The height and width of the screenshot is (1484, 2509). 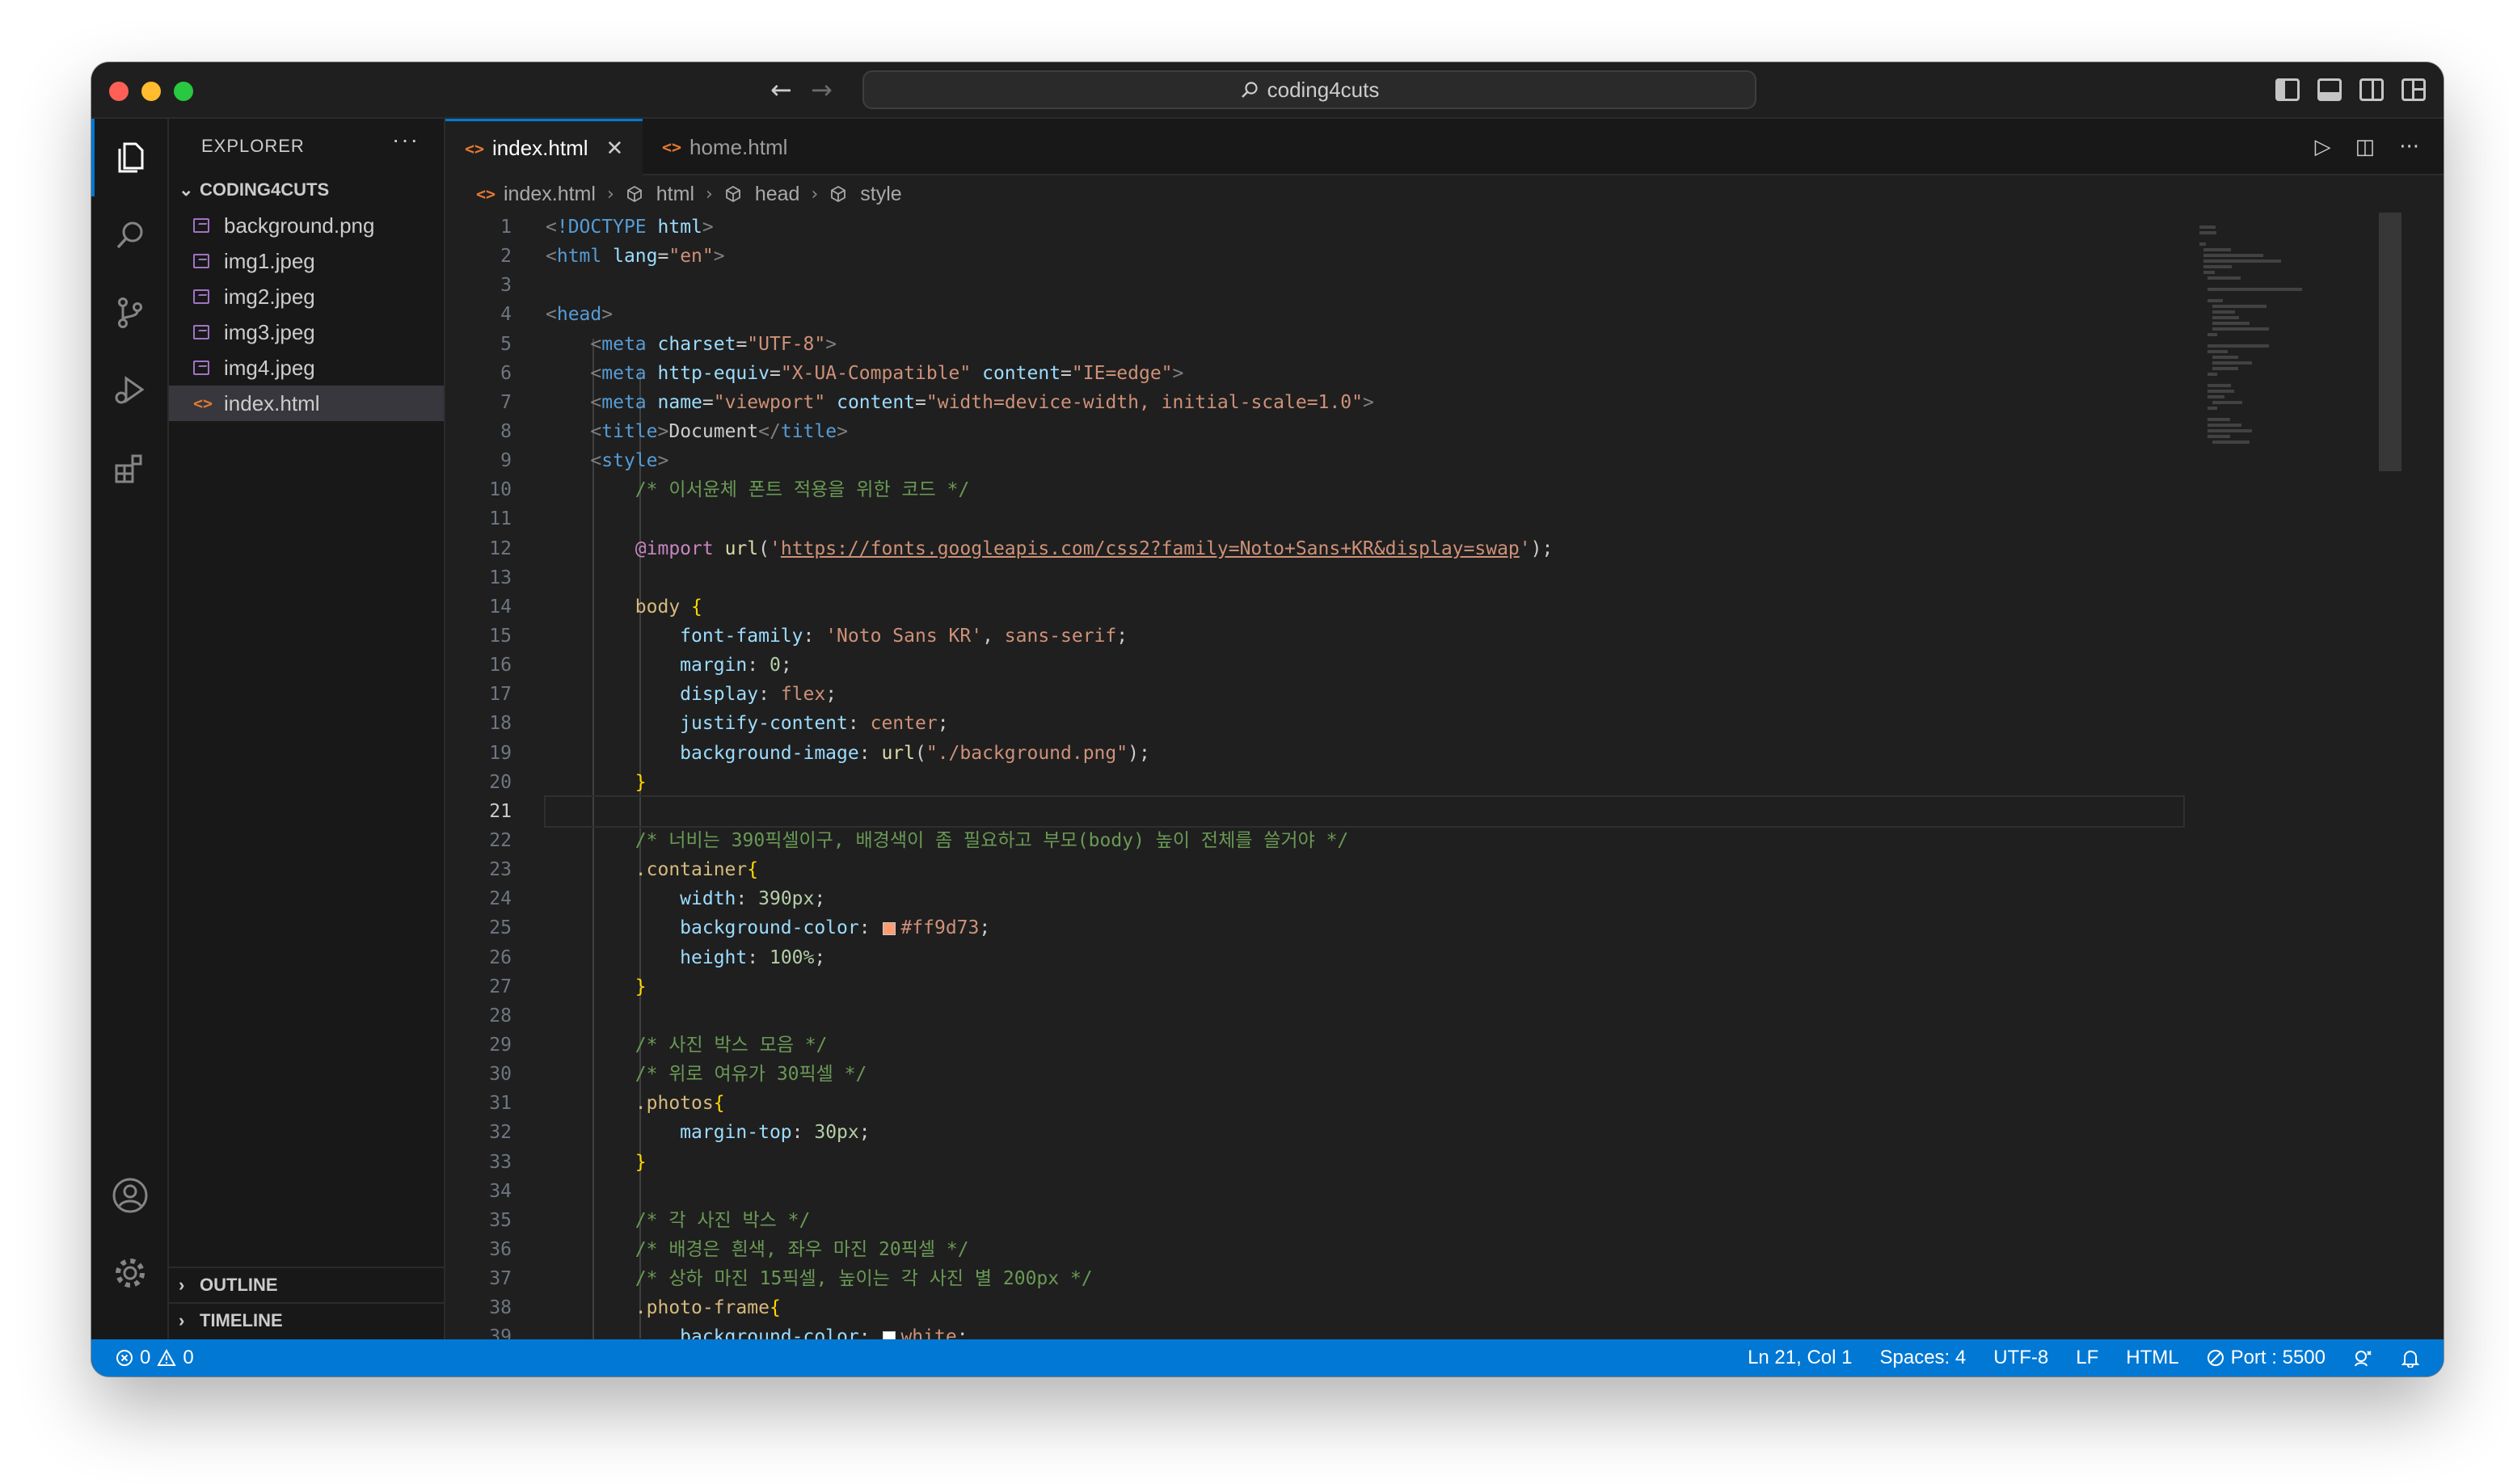 What do you see at coordinates (2365, 147) in the screenshot?
I see `split-editor-icon: ◫` at bounding box center [2365, 147].